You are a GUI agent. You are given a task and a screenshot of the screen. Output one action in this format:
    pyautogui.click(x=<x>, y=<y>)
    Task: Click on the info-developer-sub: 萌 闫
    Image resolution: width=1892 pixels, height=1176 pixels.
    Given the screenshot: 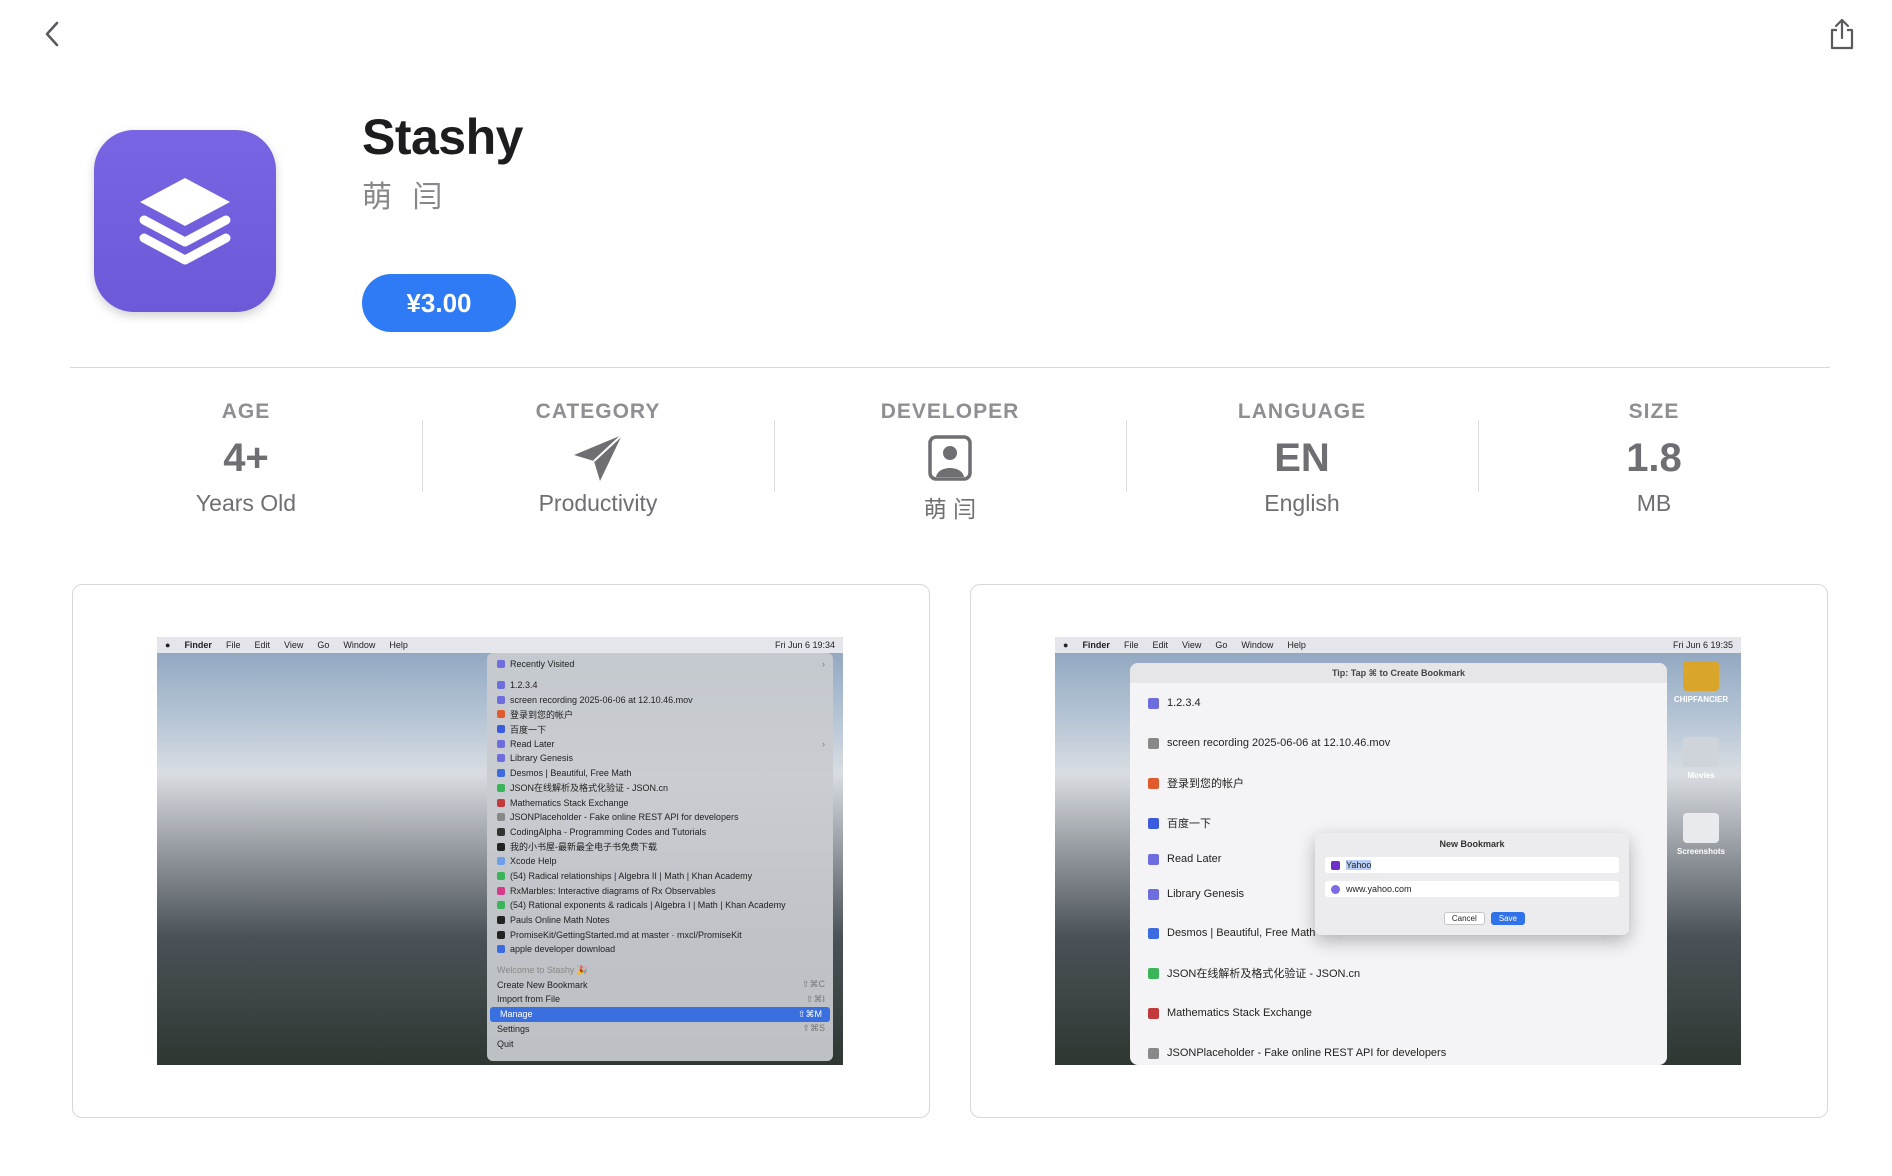 What is the action you would take?
    pyautogui.click(x=950, y=509)
    